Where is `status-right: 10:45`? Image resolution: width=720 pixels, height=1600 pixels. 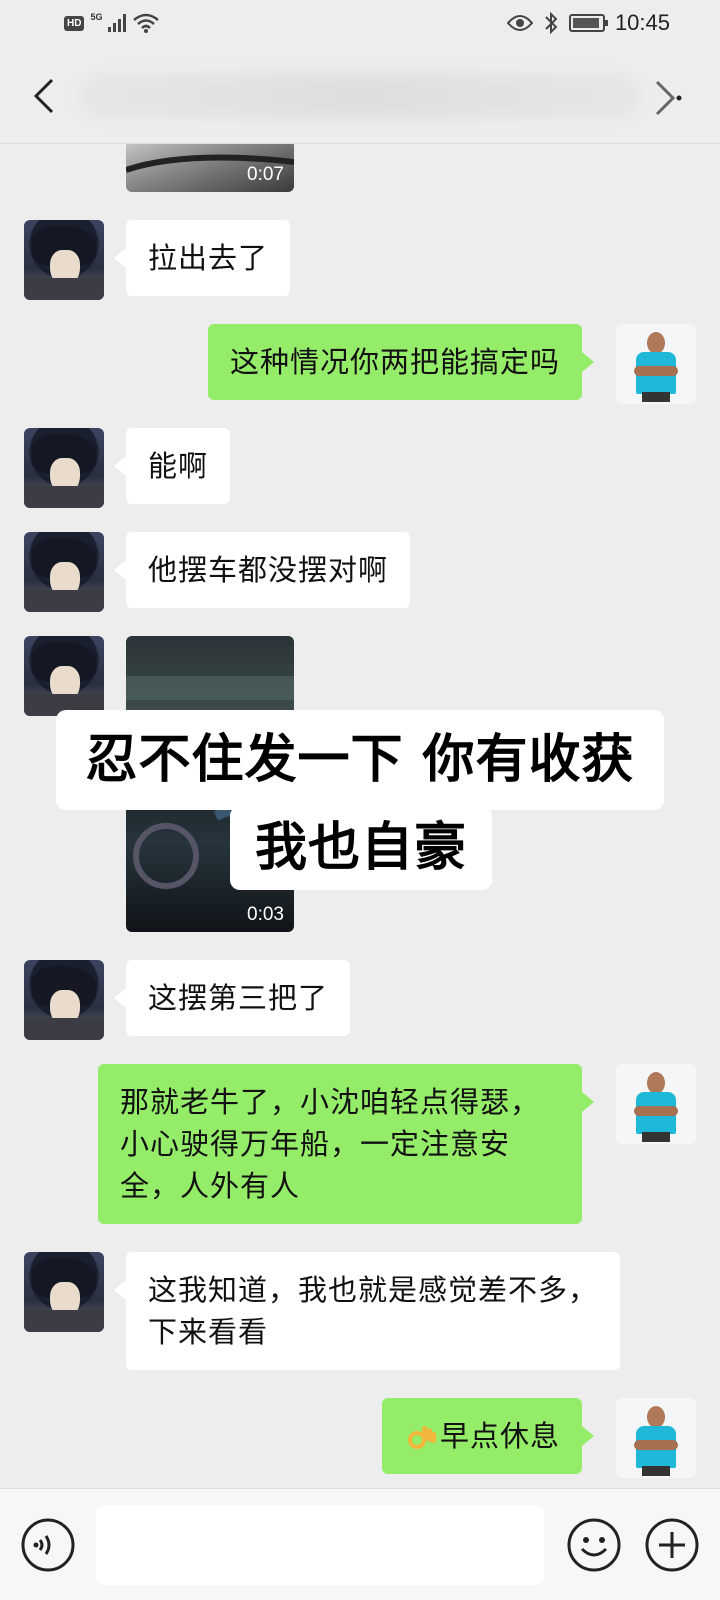 status-right: 10:45 is located at coordinates (588, 23).